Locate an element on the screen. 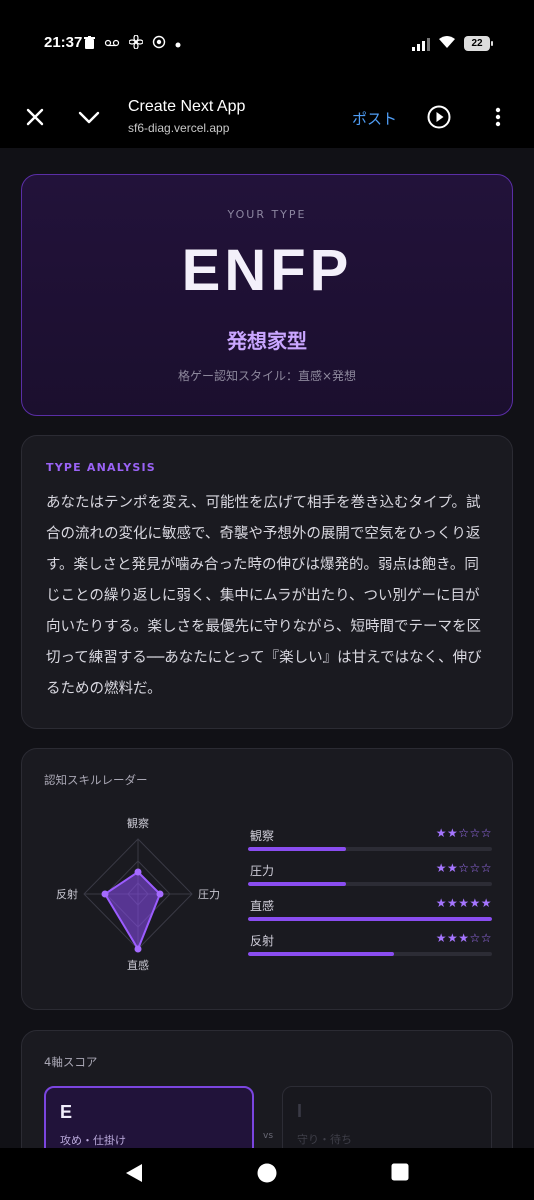 This screenshot has height=1200, width=534. play-icon is located at coordinates (439, 117).